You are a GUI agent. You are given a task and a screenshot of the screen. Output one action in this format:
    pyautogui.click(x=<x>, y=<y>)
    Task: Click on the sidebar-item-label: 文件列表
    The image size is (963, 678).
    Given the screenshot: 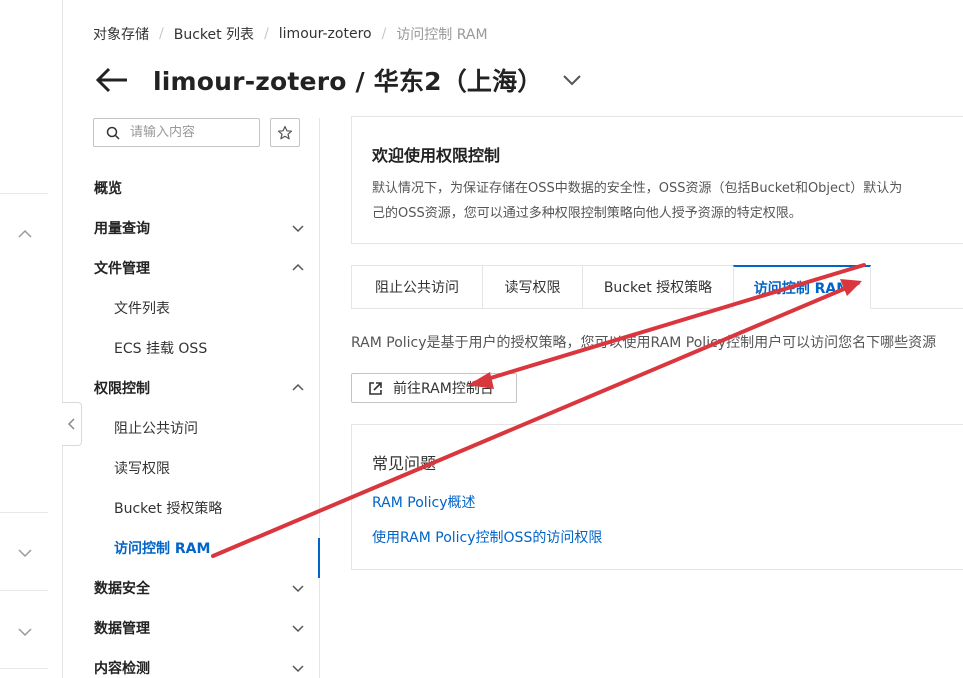 What is the action you would take?
    pyautogui.click(x=142, y=309)
    